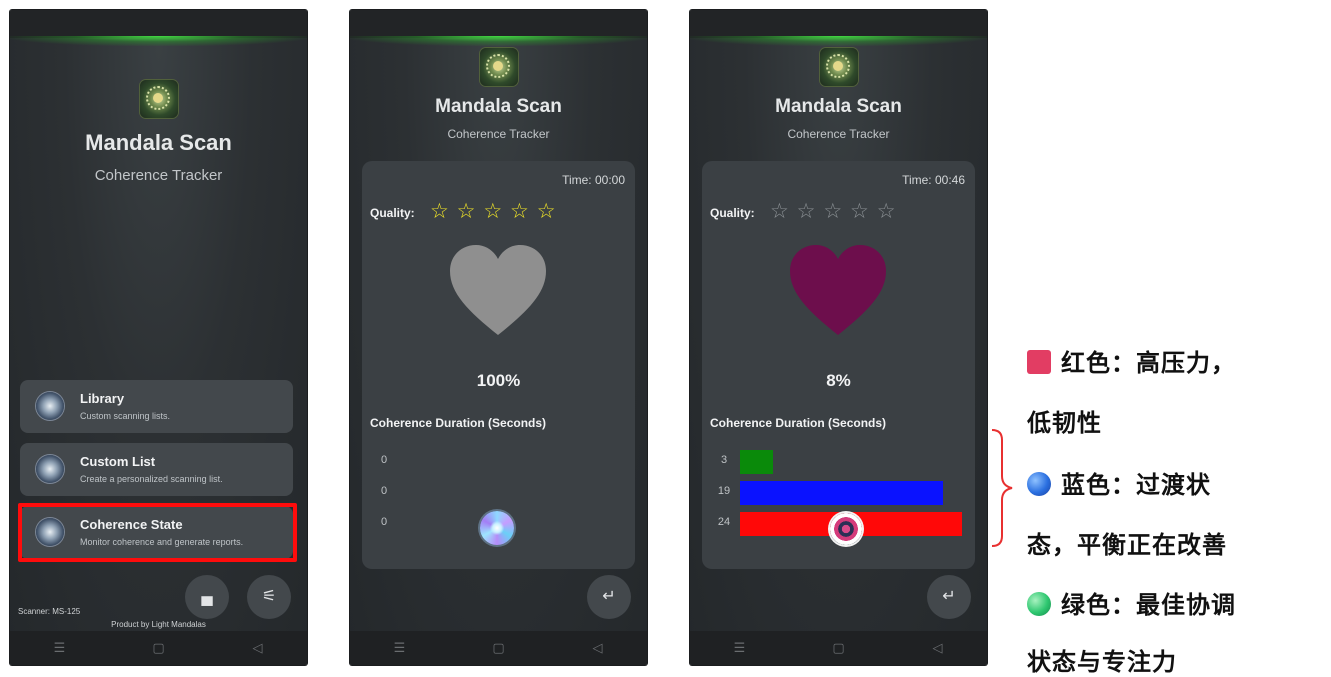 This screenshot has width=1331, height=677. I want to click on duration-row-blue: 19, so click(838, 492).